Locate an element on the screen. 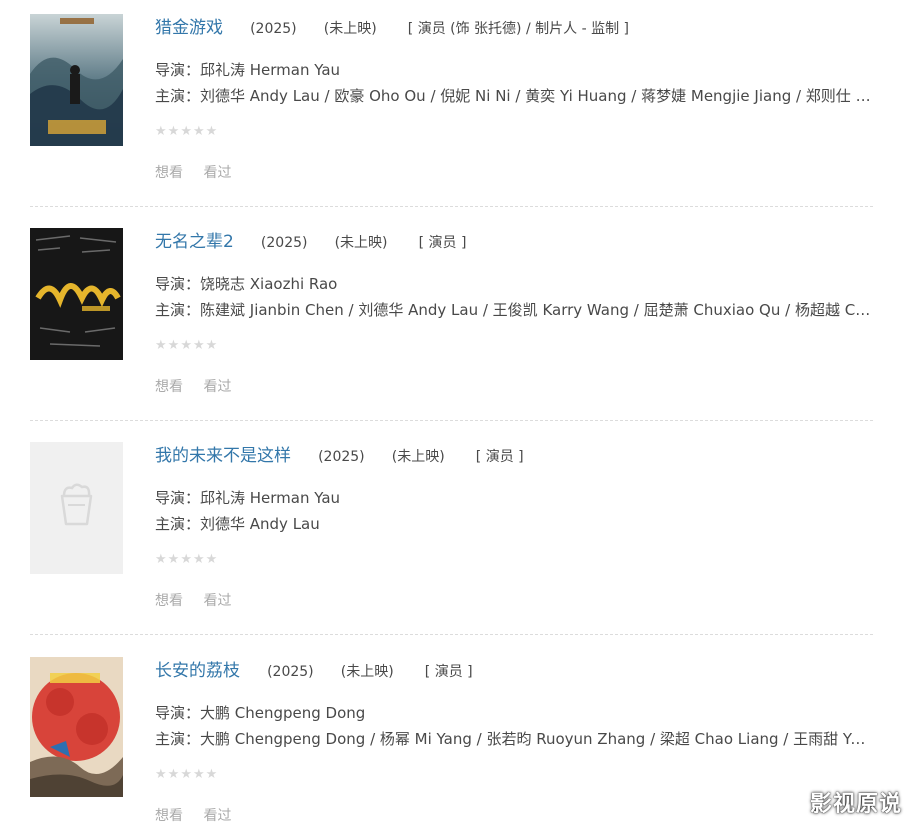 The height and width of the screenshot is (832, 916). movie-director: 导演：饶晓志 Xiaozhi Rao is located at coordinates (246, 284).